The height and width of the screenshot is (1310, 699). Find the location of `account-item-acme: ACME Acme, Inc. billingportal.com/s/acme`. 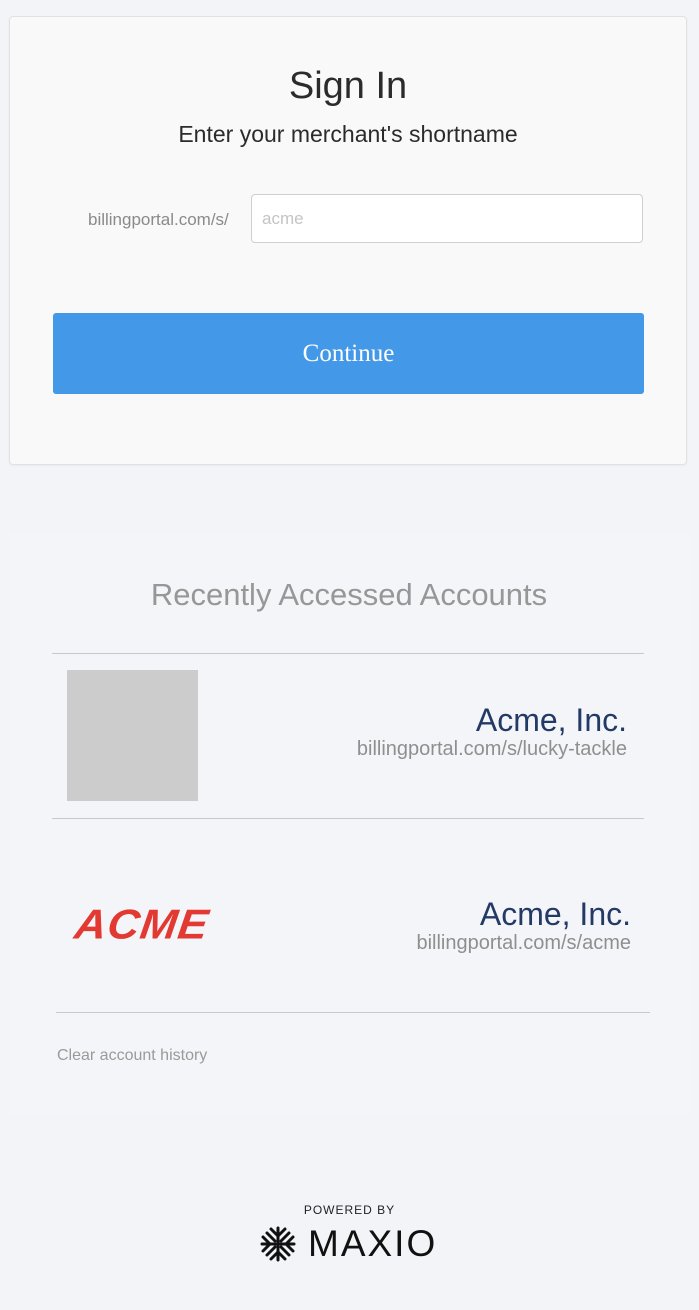

account-item-acme: ACME Acme, Inc. billingportal.com/s/acme is located at coordinates (352, 930).